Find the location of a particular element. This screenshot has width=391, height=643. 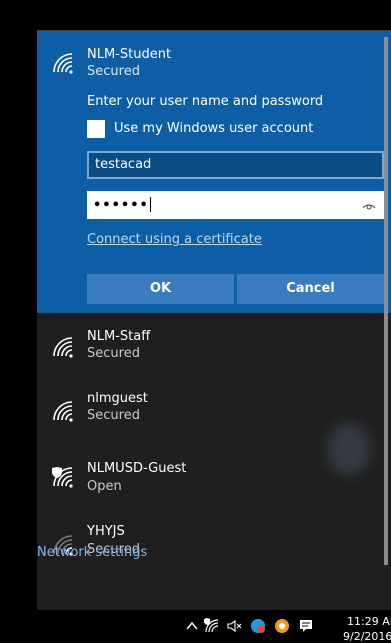

network-status: Open is located at coordinates (104, 486).